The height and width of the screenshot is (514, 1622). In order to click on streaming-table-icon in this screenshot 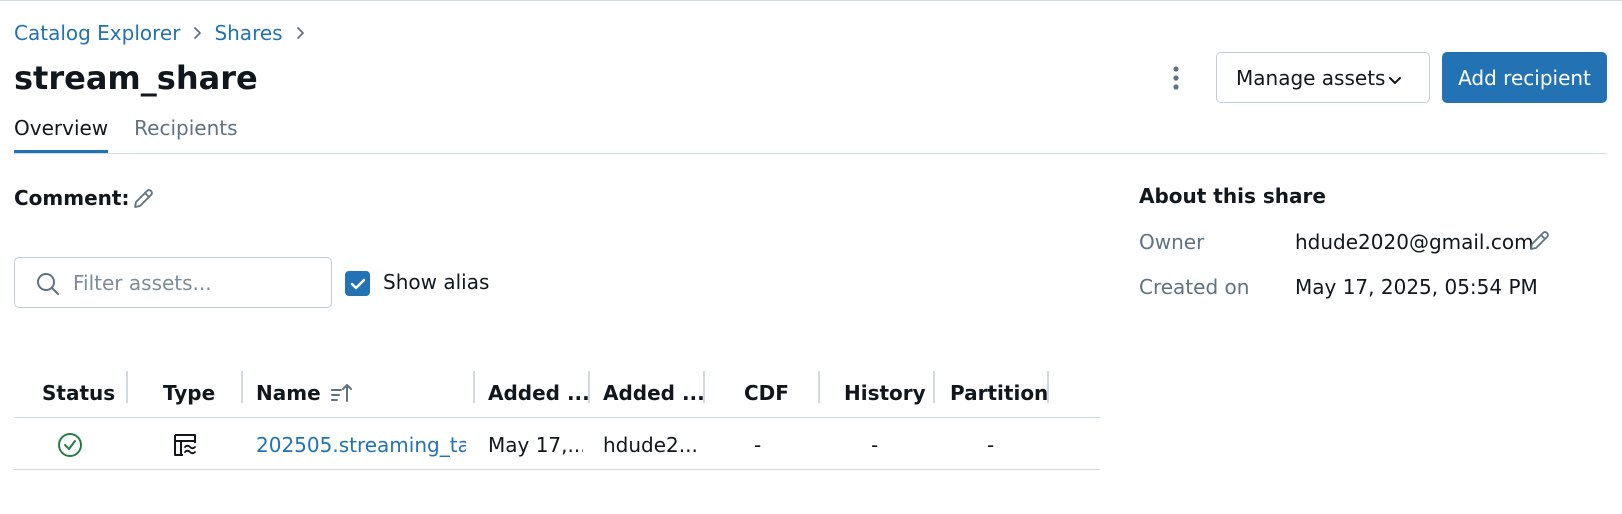, I will do `click(185, 445)`.